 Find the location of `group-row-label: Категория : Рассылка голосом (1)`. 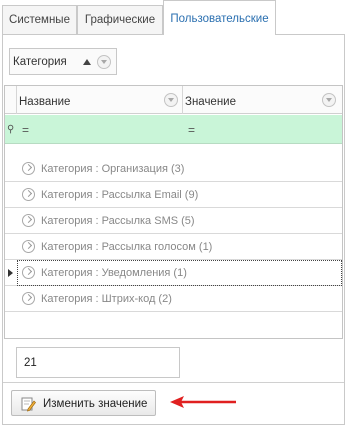

group-row-label: Категория : Рассылка голосом (1) is located at coordinates (127, 247).